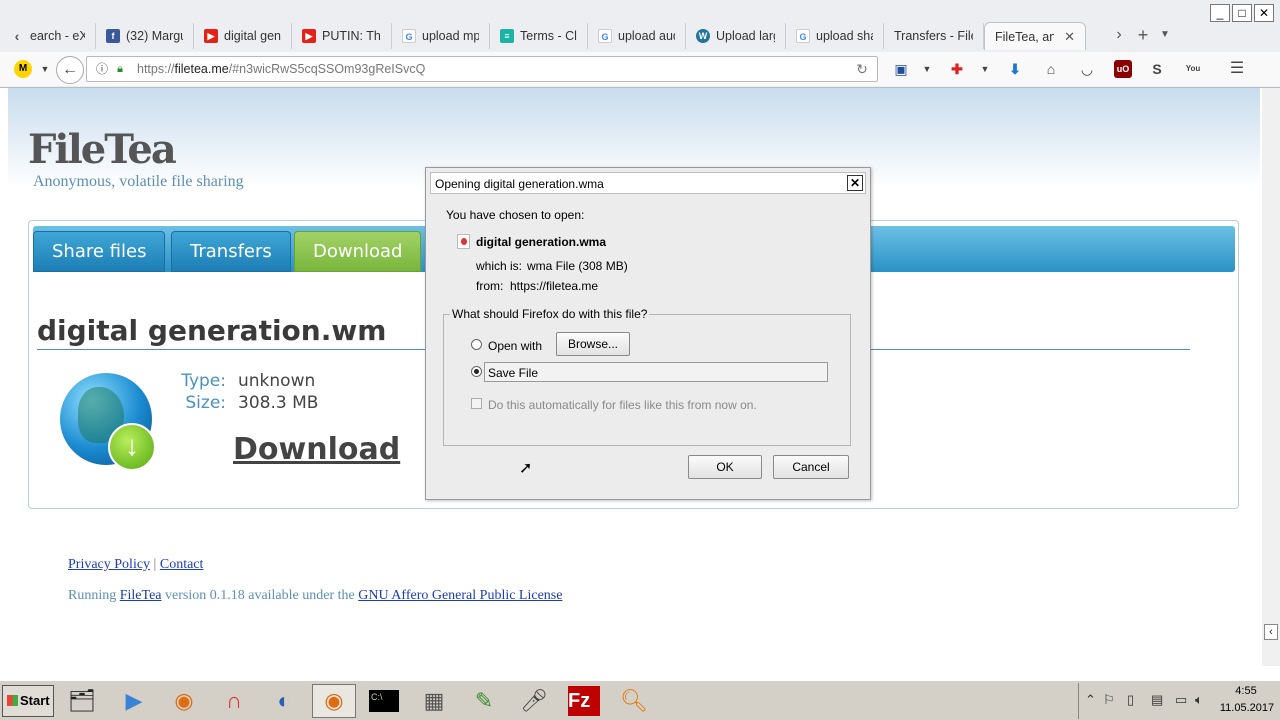  I want to click on download-arrow-icon: ⬇, so click(1015, 69).